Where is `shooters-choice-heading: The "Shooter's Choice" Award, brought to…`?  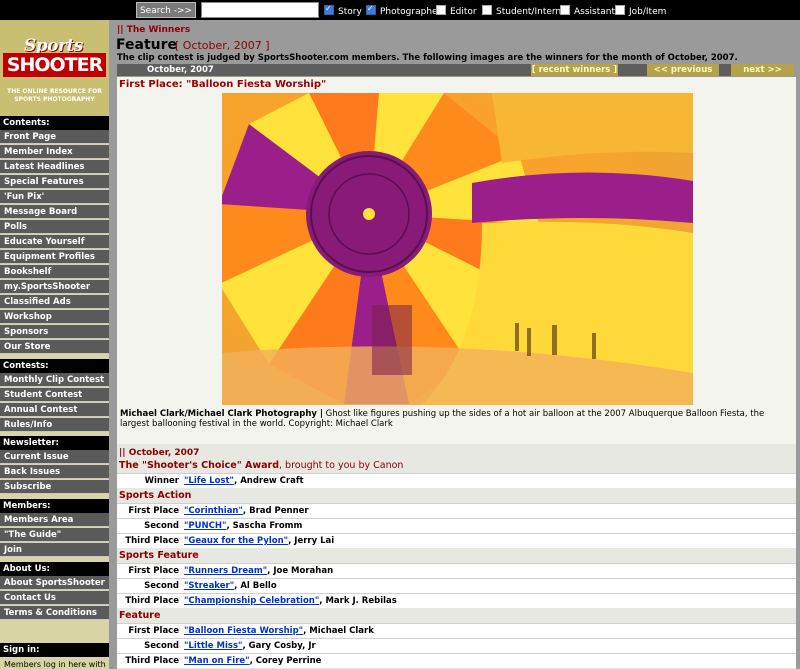
shooters-choice-heading: The "Shooter's Choice" Award, brought to… is located at coordinates (261, 465).